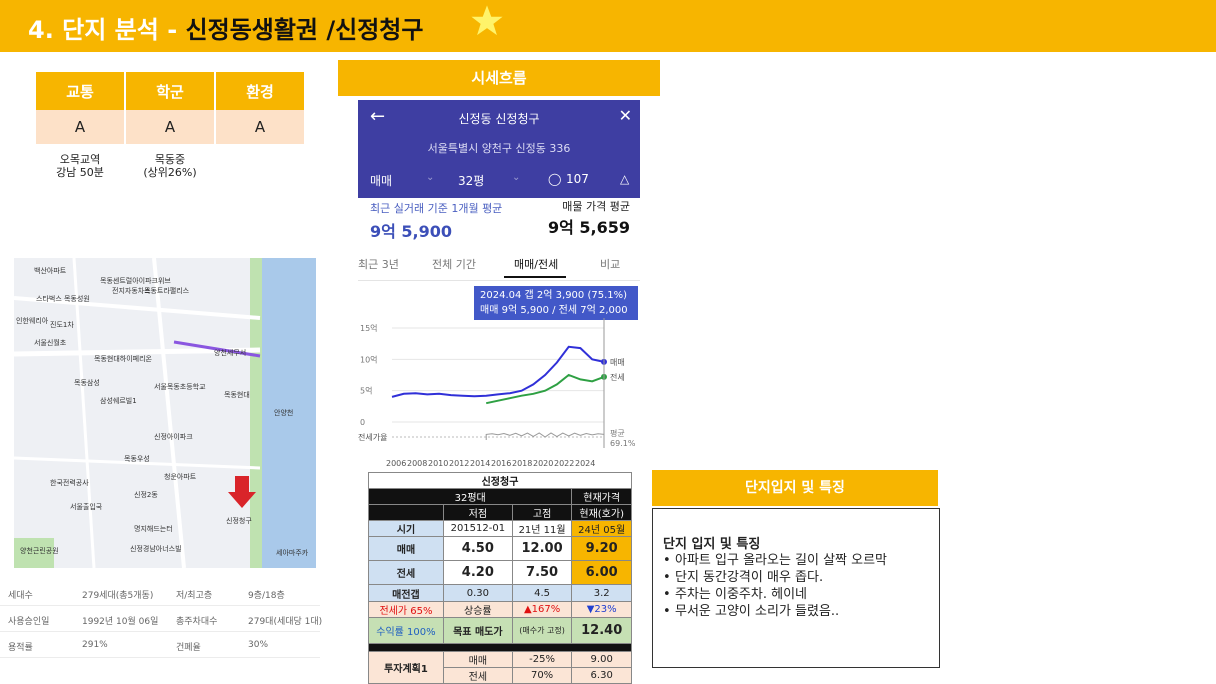 The width and height of the screenshot is (1216, 684). I want to click on series-line-sale, so click(498, 371).